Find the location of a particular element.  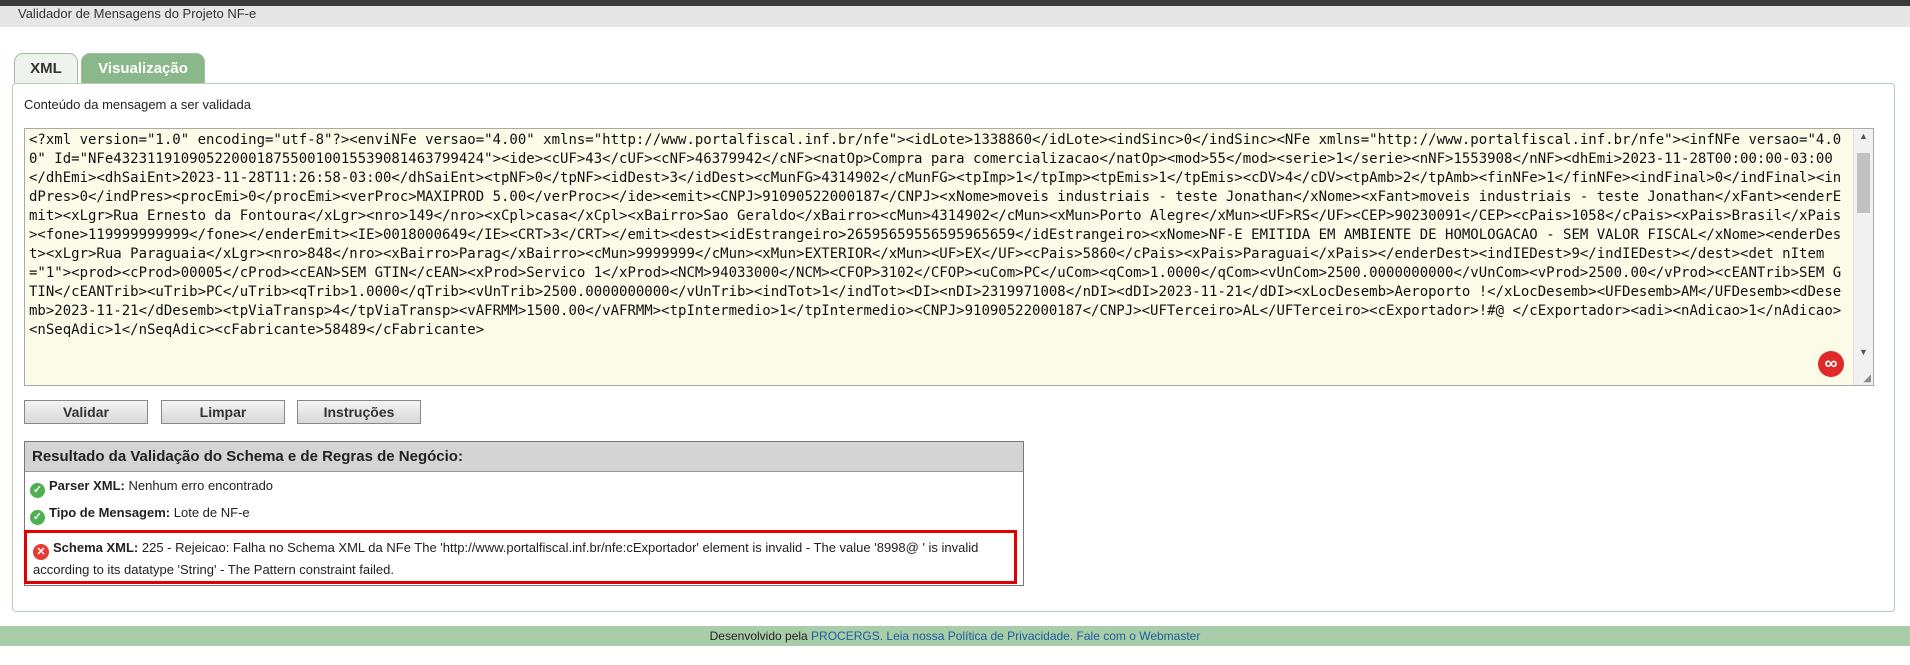

infinity-badge-icon: ∞ is located at coordinates (1831, 364).